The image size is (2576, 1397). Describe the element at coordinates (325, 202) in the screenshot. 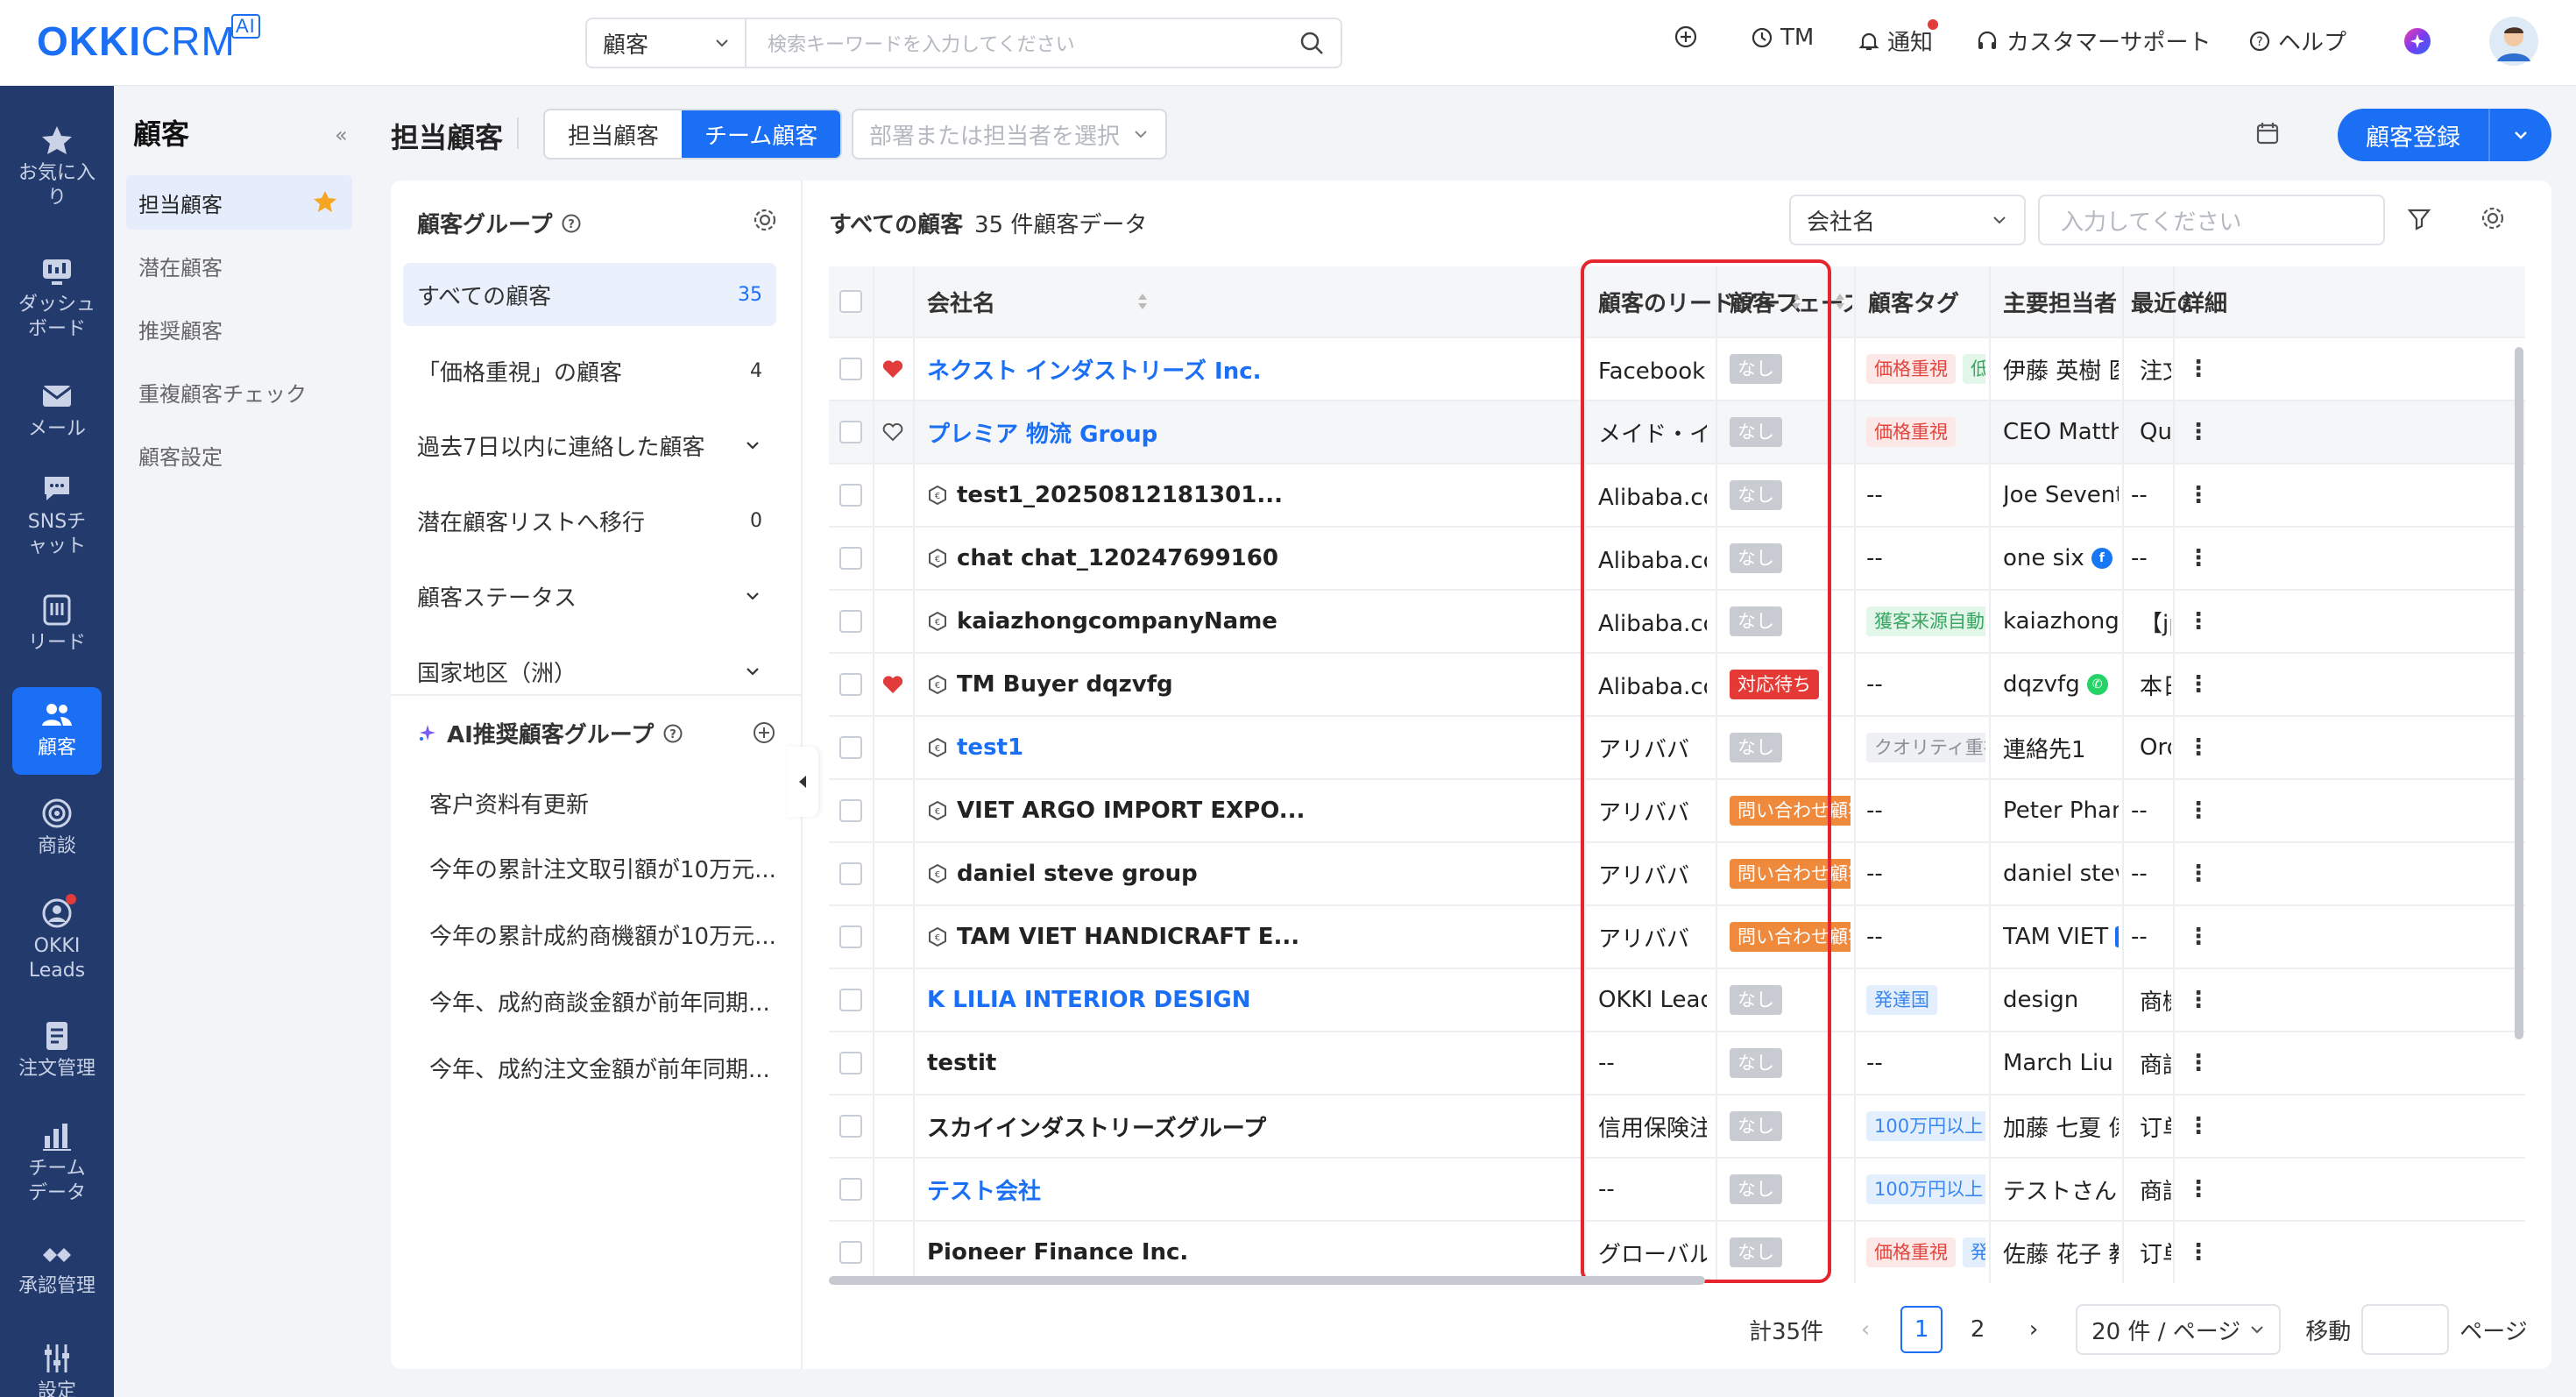

I see `star-filled-icon` at that location.